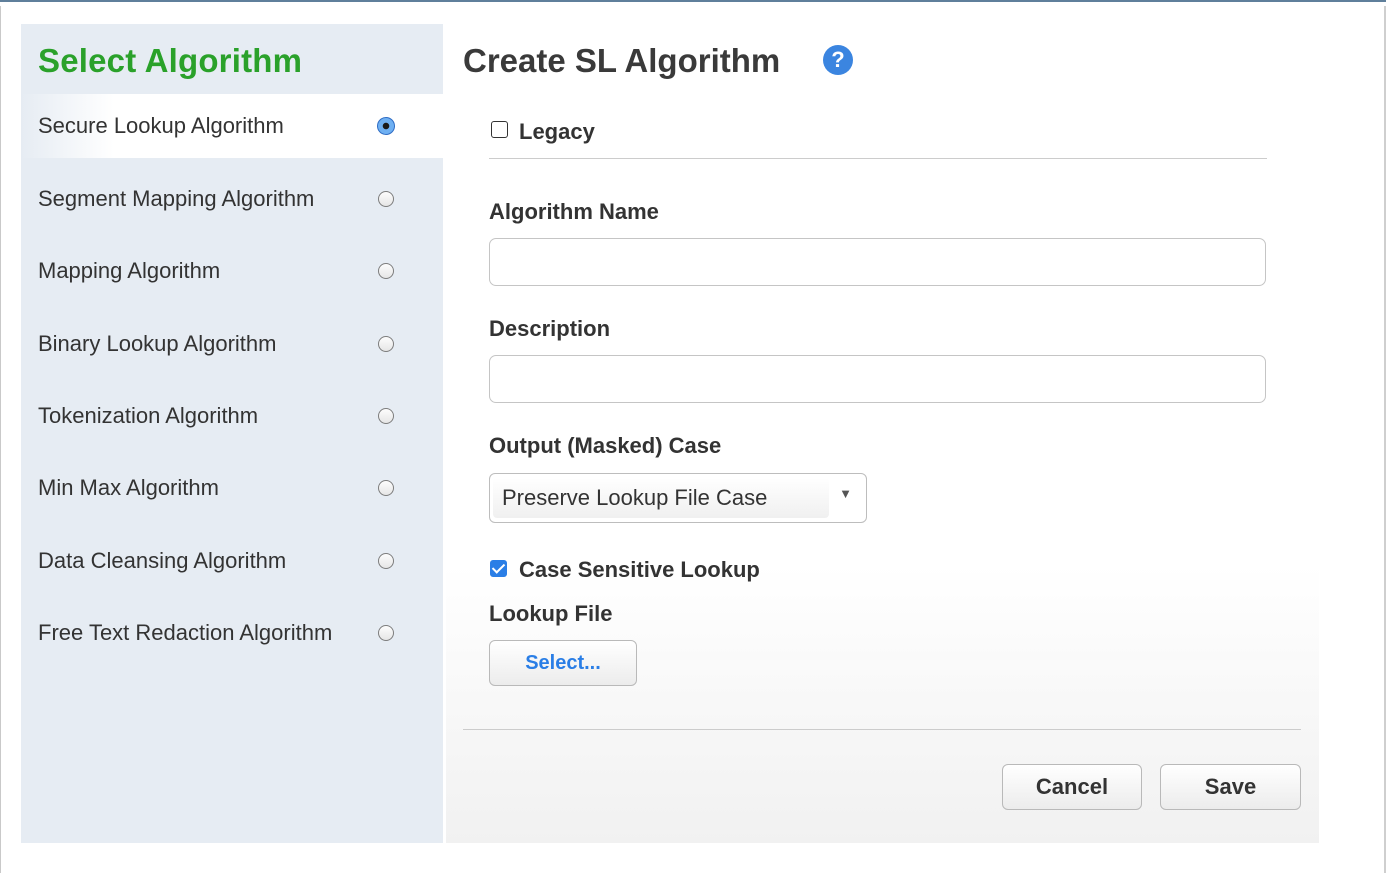 This screenshot has width=1386, height=873. What do you see at coordinates (129, 270) in the screenshot?
I see `algorithm-option-label: Mapping Algorithm` at bounding box center [129, 270].